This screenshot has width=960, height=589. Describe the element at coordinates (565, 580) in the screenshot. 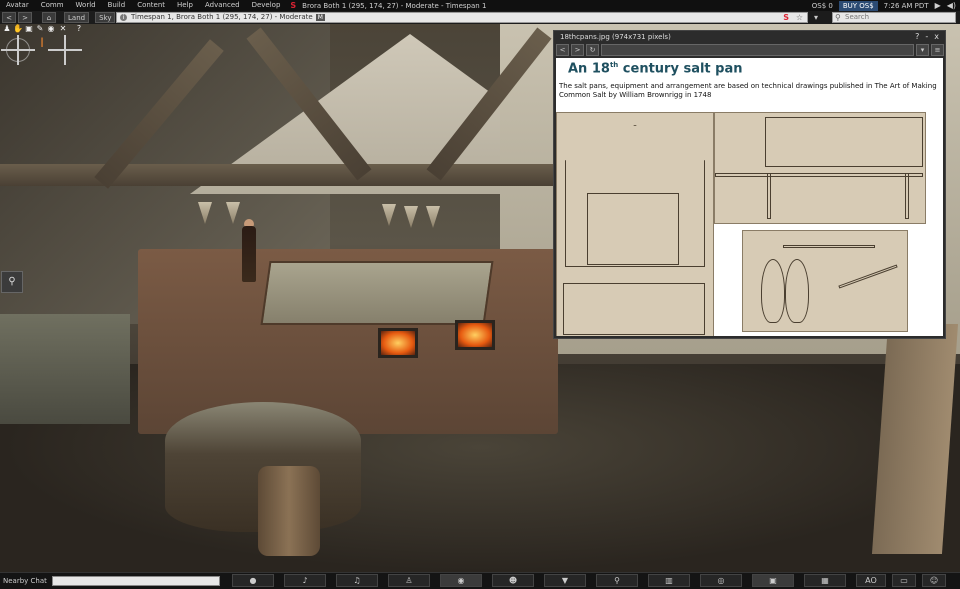

I see `shirt-icon: ▼` at that location.